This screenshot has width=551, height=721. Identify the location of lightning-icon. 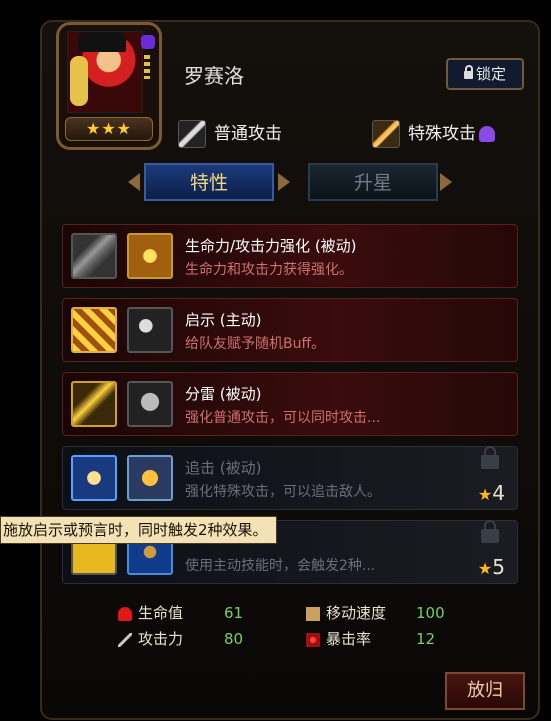
(94, 404).